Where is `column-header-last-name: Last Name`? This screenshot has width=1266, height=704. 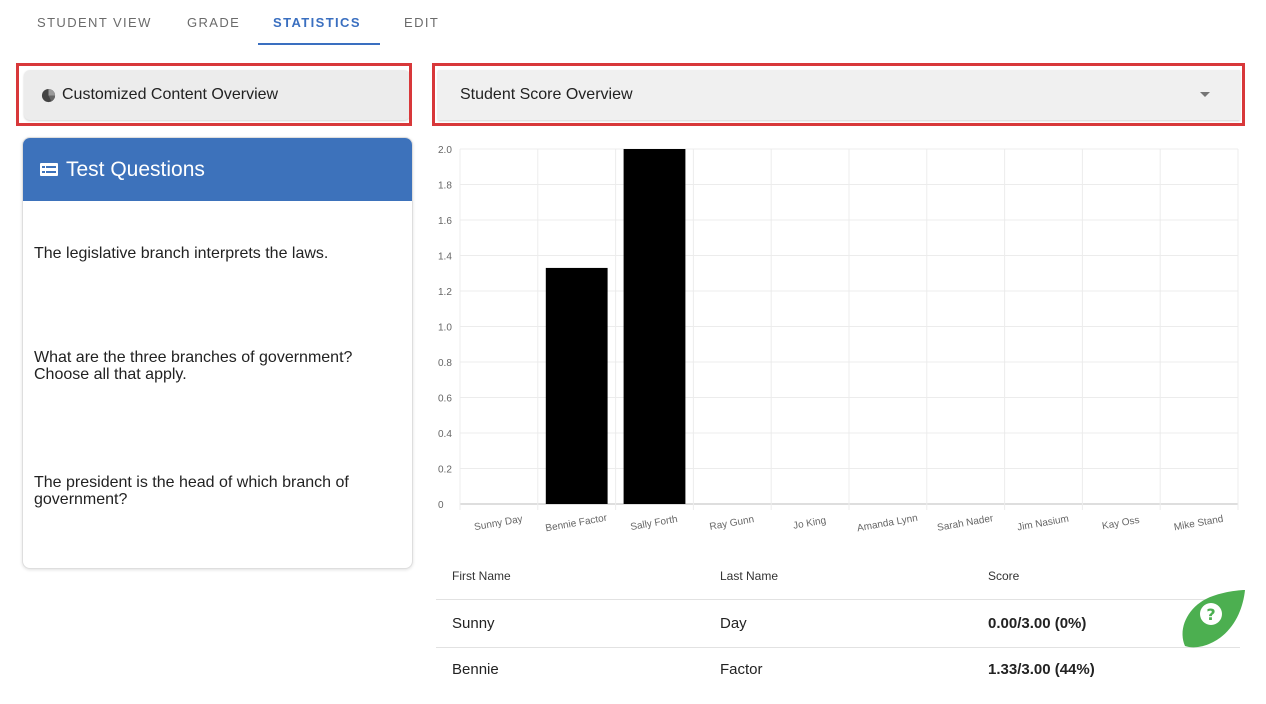
column-header-last-name: Last Name is located at coordinates (749, 576).